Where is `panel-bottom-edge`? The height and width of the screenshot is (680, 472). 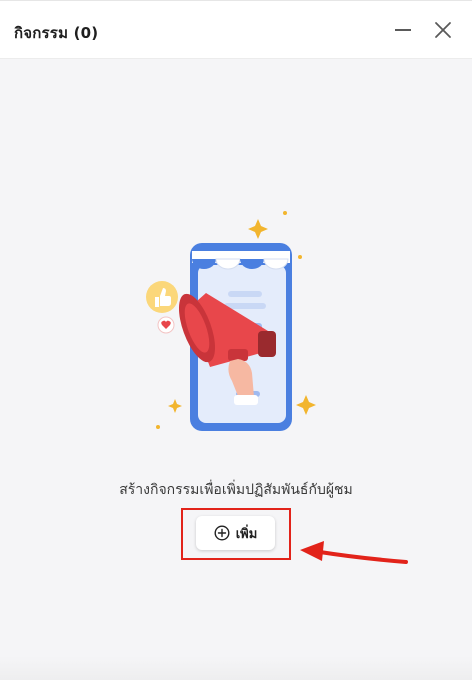
panel-bottom-edge is located at coordinates (236, 668).